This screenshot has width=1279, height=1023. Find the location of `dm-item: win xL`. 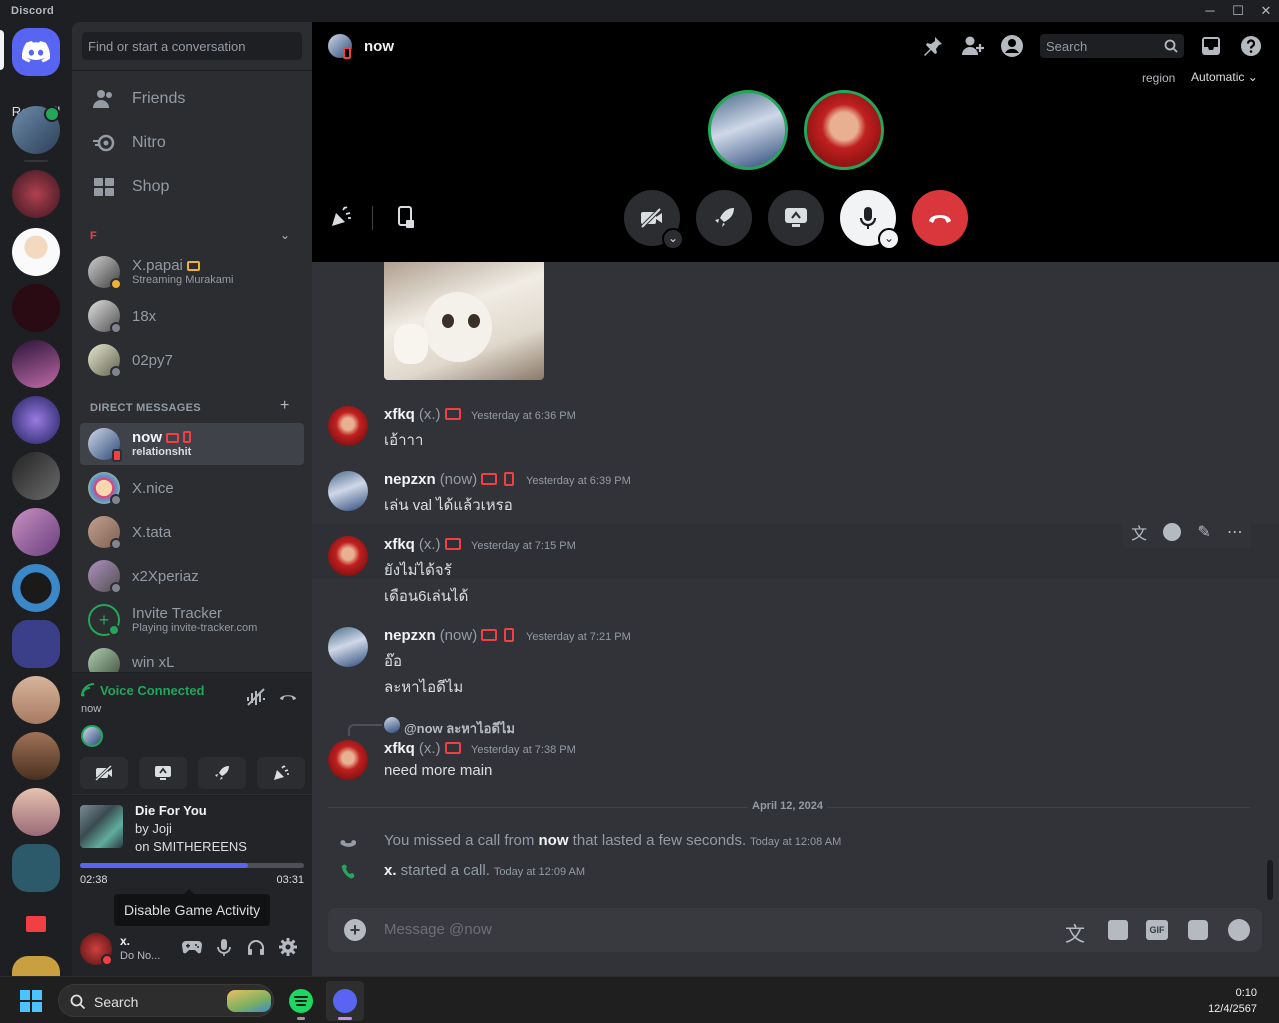

dm-item: win xL is located at coordinates (192, 657).